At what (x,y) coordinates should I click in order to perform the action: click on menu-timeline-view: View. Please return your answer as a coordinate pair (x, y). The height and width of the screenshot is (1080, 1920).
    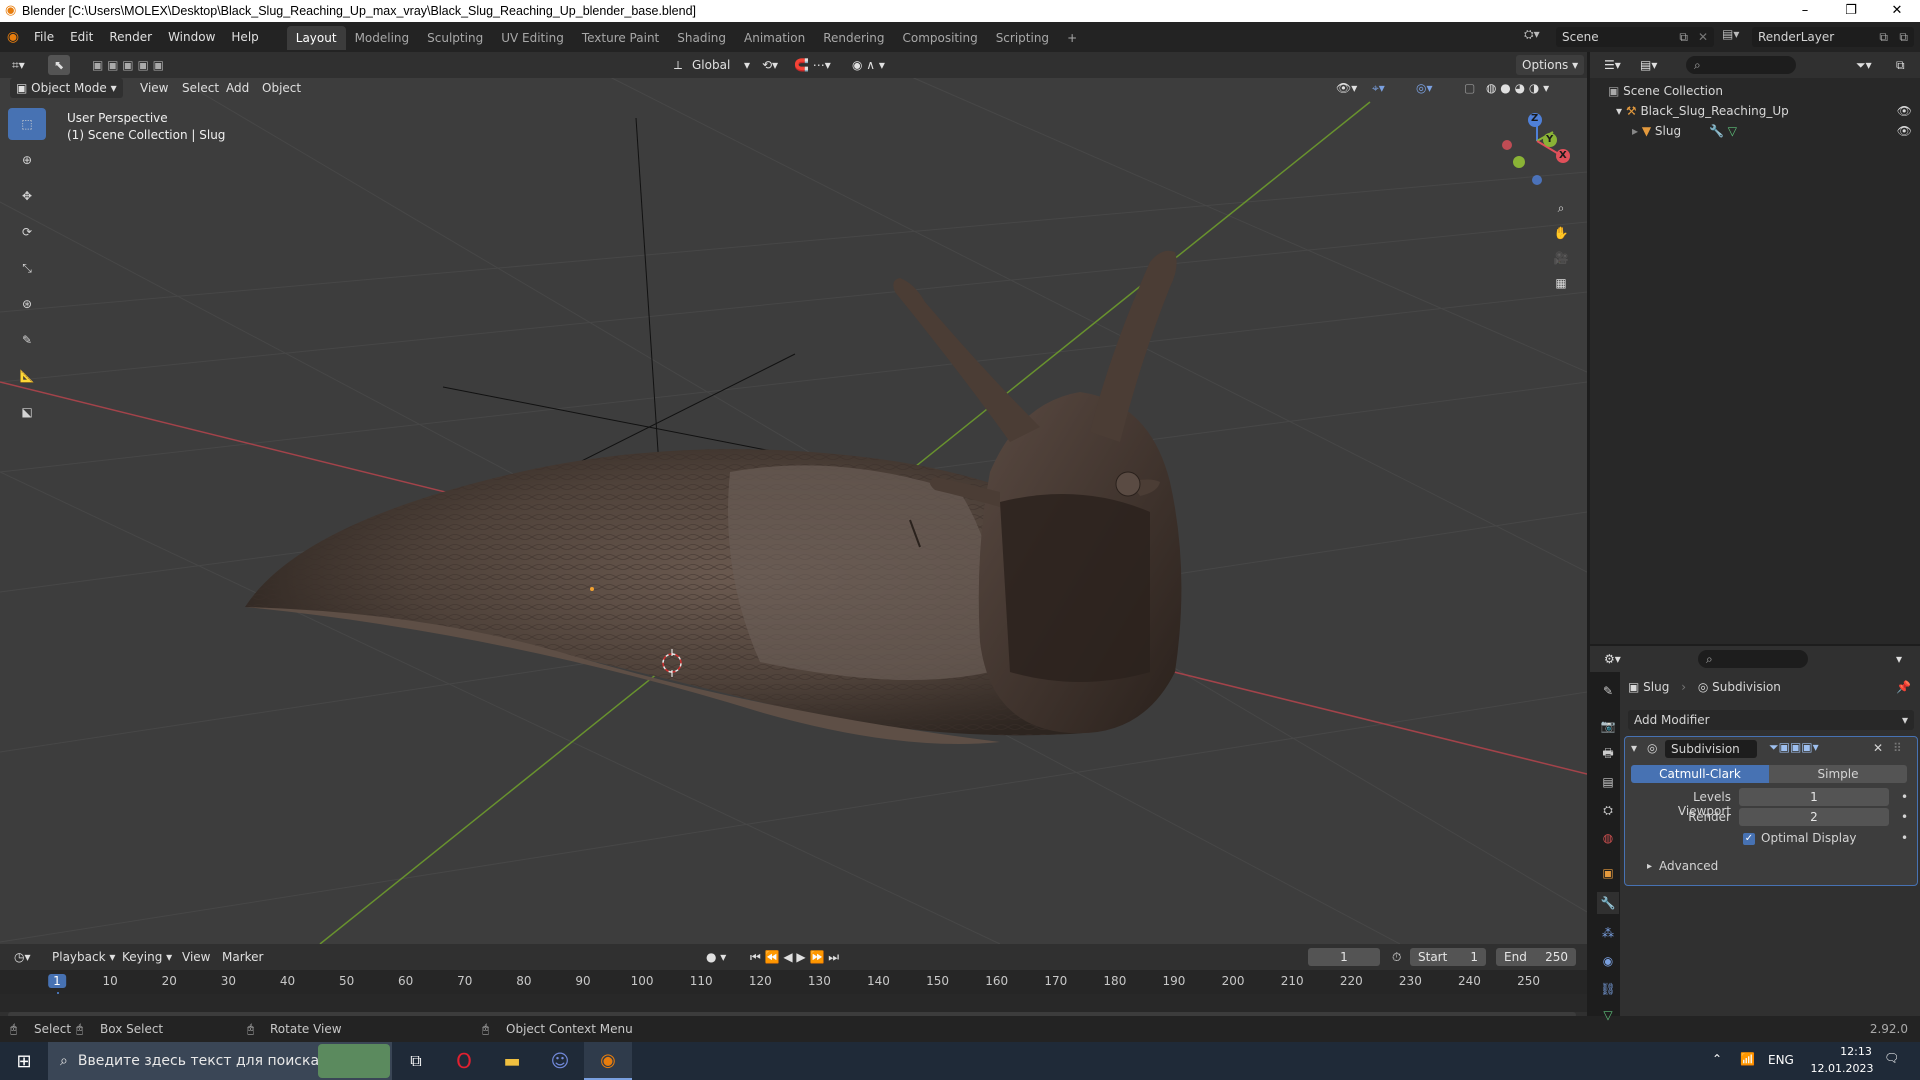
    Looking at the image, I should click on (196, 957).